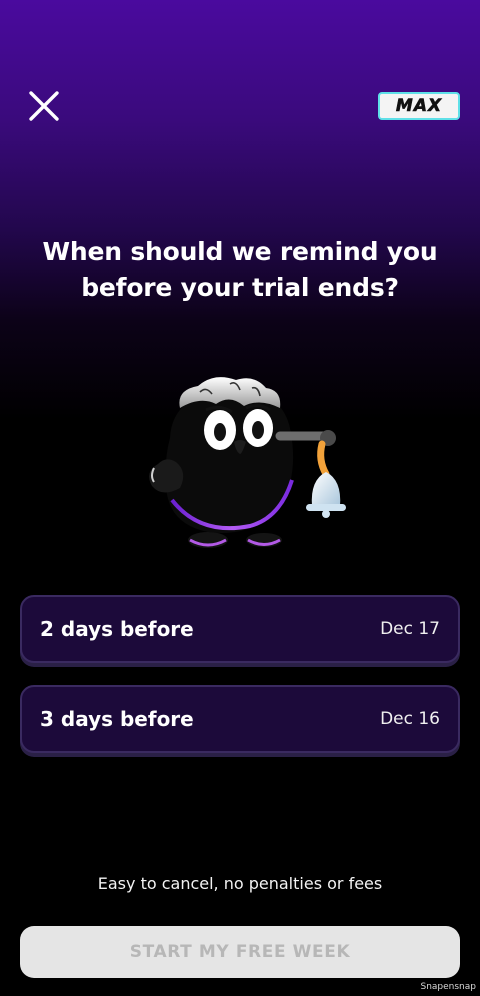  Describe the element at coordinates (247, 462) in the screenshot. I see `mascot-holding-bell-icon` at that location.